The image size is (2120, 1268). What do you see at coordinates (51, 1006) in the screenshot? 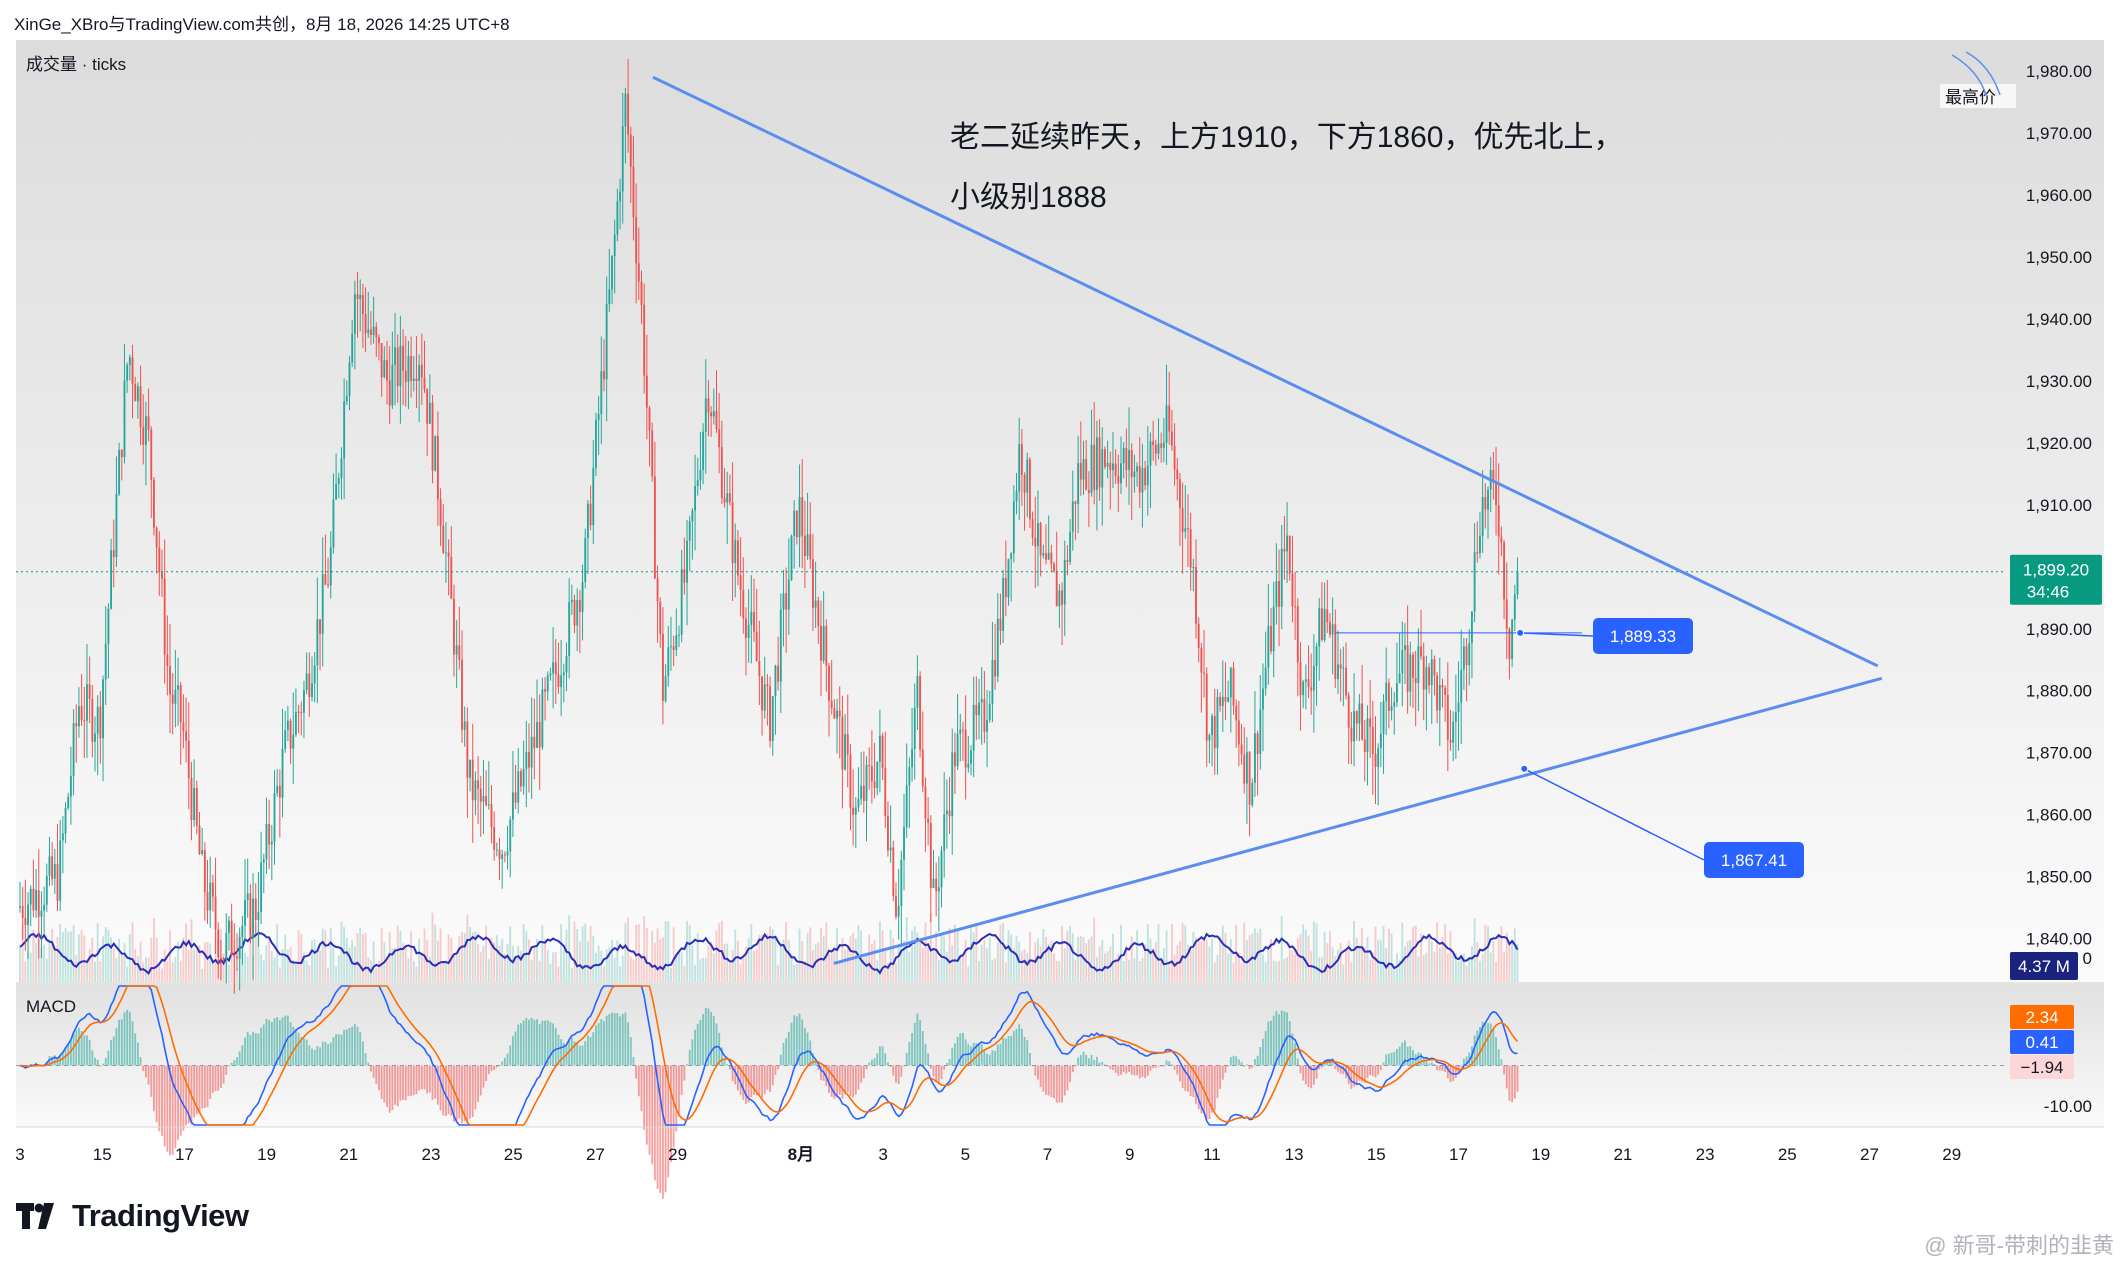
I see `macd-indicator-label: MACD` at bounding box center [51, 1006].